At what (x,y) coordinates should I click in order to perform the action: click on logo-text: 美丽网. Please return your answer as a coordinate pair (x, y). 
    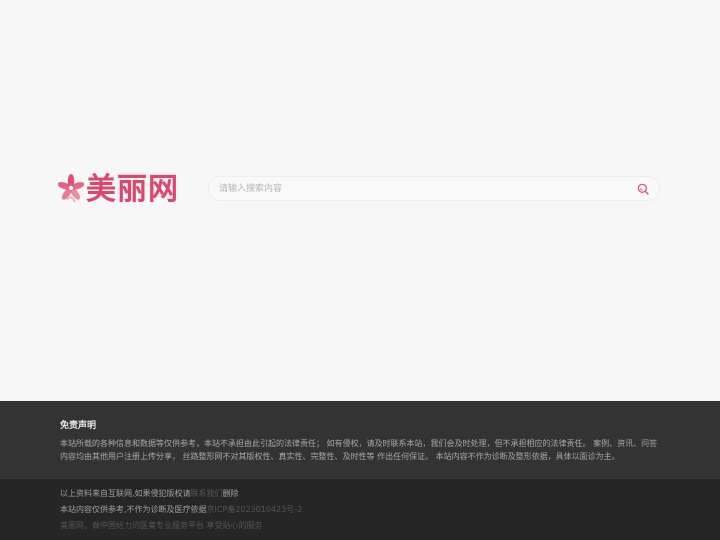
    Looking at the image, I should click on (132, 189).